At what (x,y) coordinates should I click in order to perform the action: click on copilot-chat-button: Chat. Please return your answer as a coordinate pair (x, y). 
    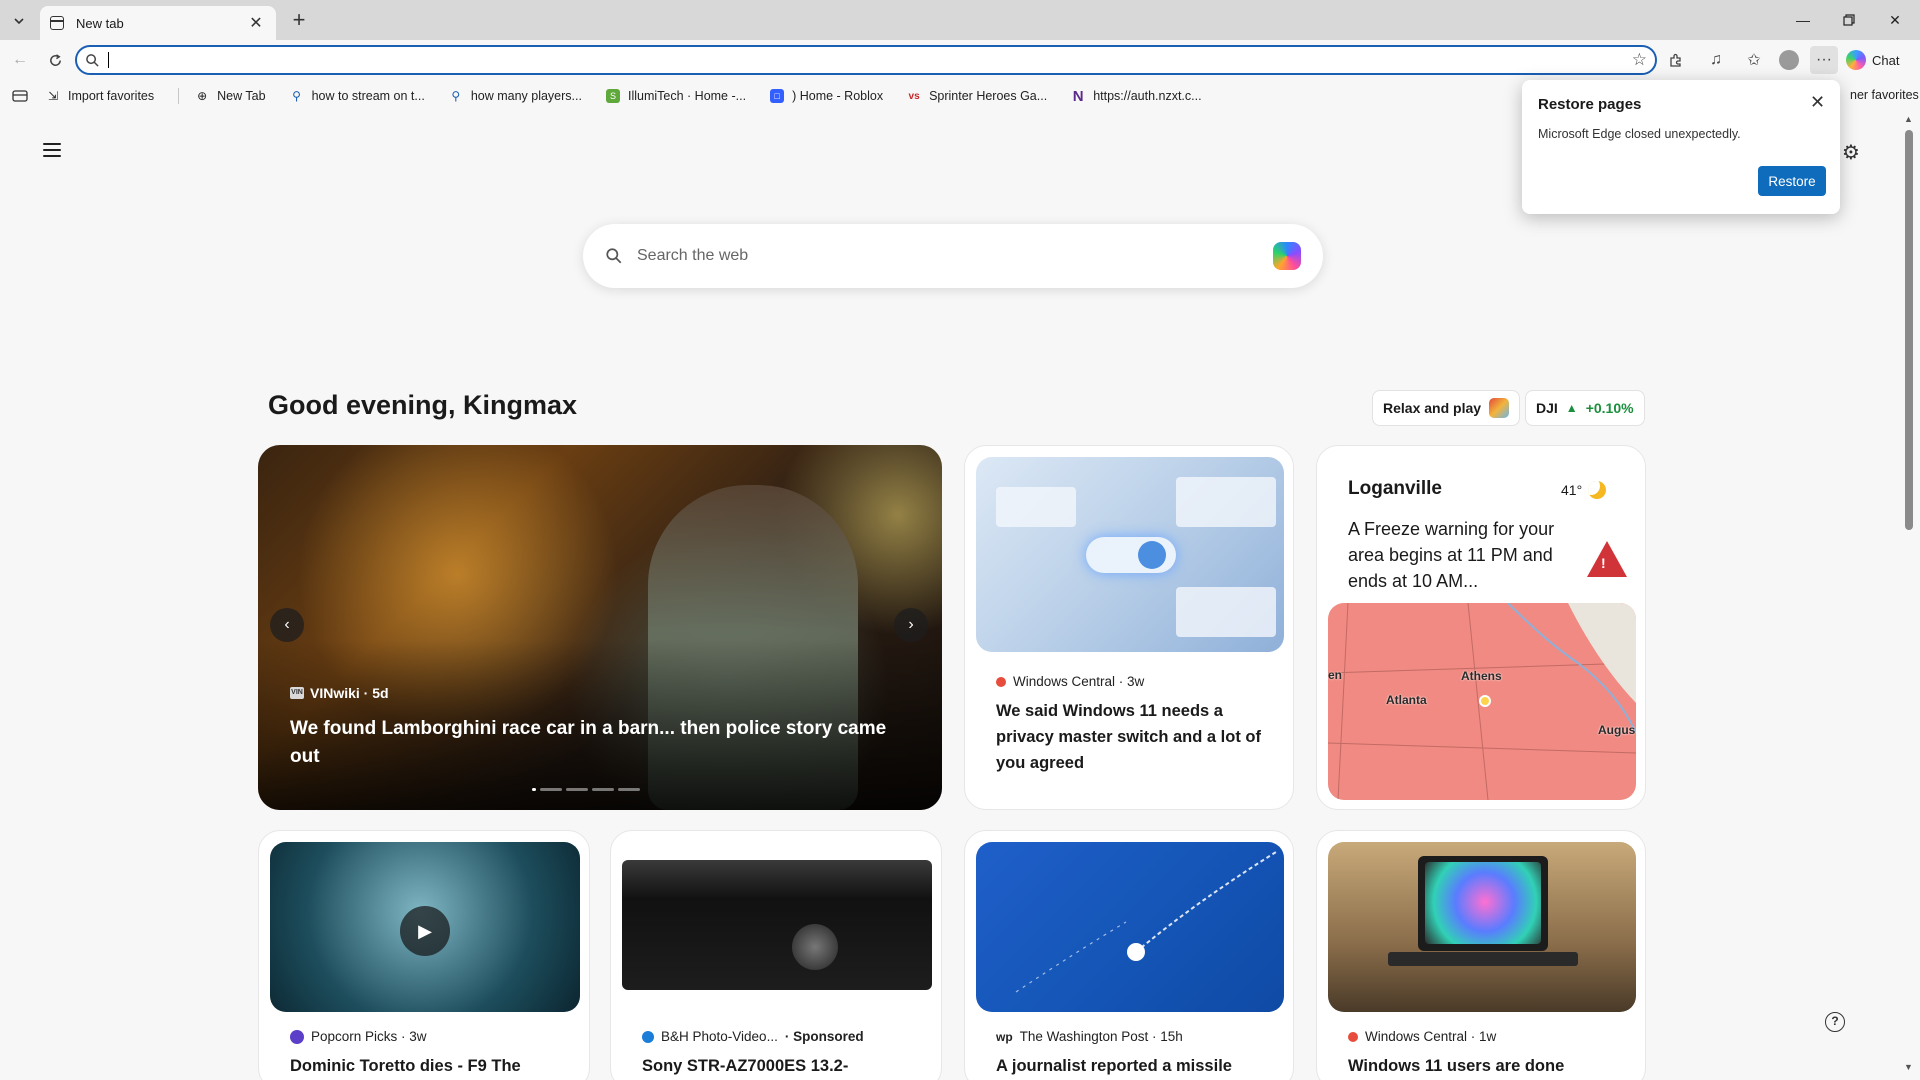
    Looking at the image, I should click on (1881, 60).